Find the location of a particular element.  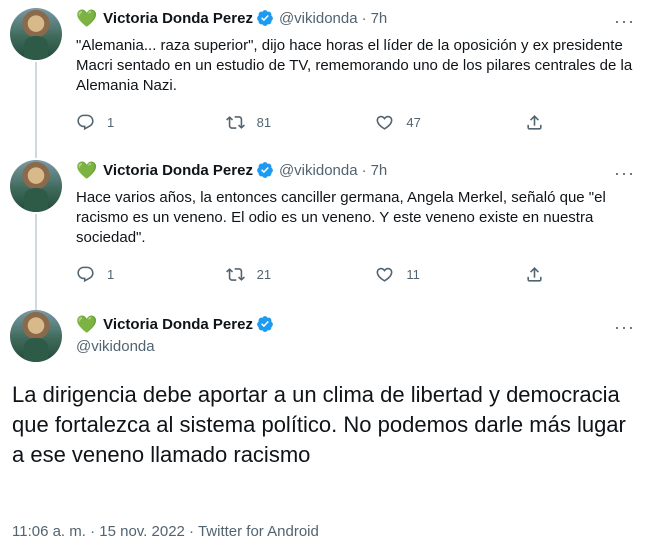

retweet-count: 81 is located at coordinates (264, 122).